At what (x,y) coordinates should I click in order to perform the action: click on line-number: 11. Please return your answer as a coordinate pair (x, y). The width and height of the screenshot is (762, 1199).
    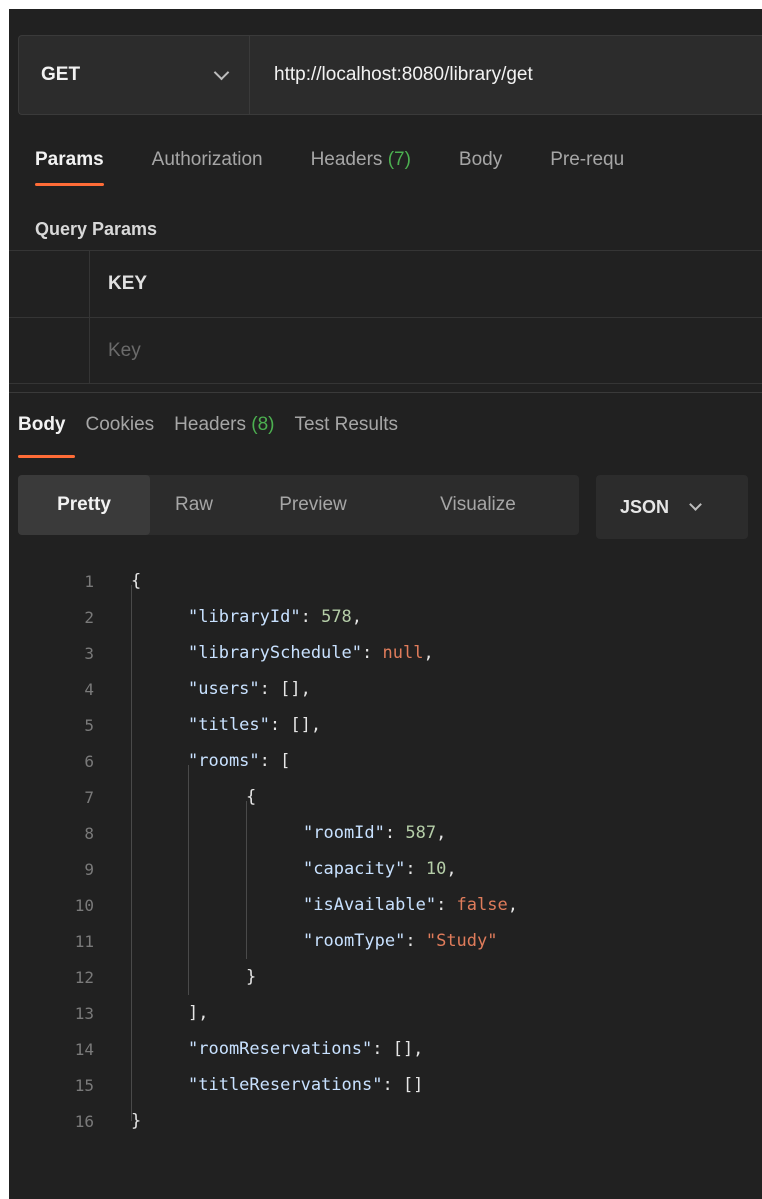
    Looking at the image, I should click on (84, 941).